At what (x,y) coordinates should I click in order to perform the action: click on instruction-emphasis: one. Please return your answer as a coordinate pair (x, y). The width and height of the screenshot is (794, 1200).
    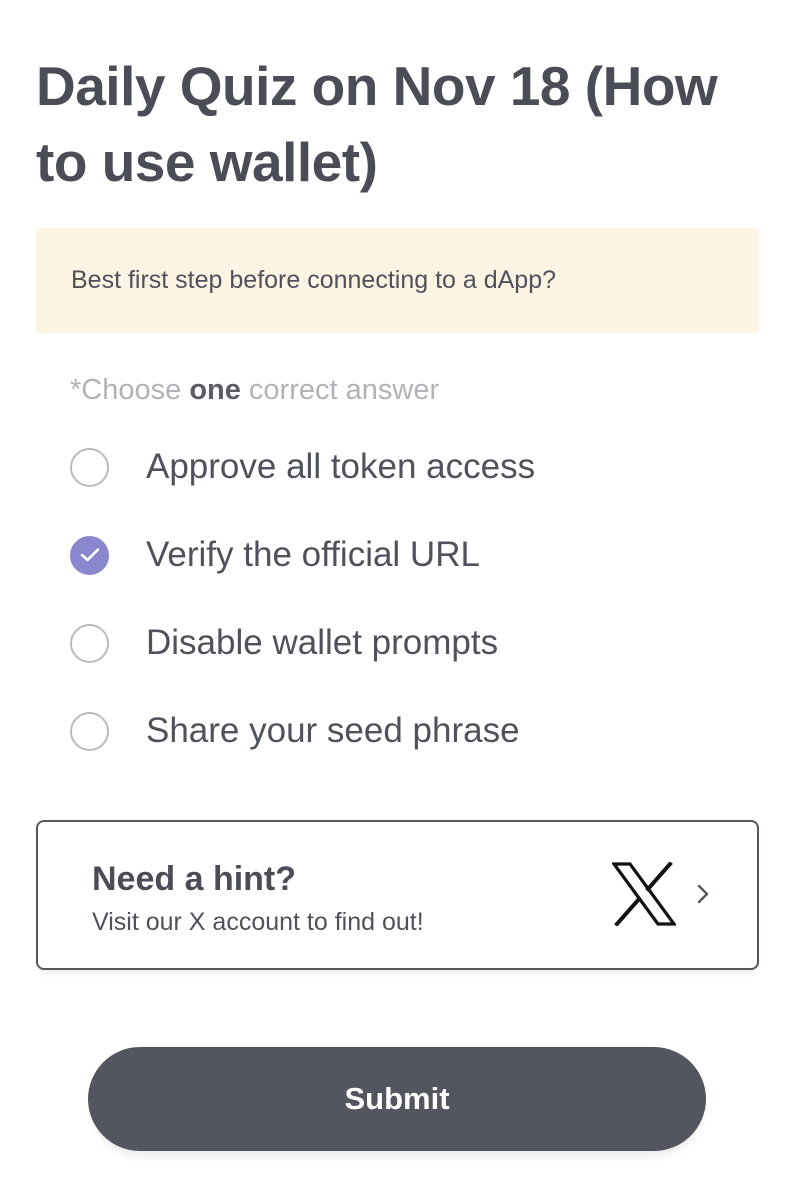
    Looking at the image, I should click on (215, 390).